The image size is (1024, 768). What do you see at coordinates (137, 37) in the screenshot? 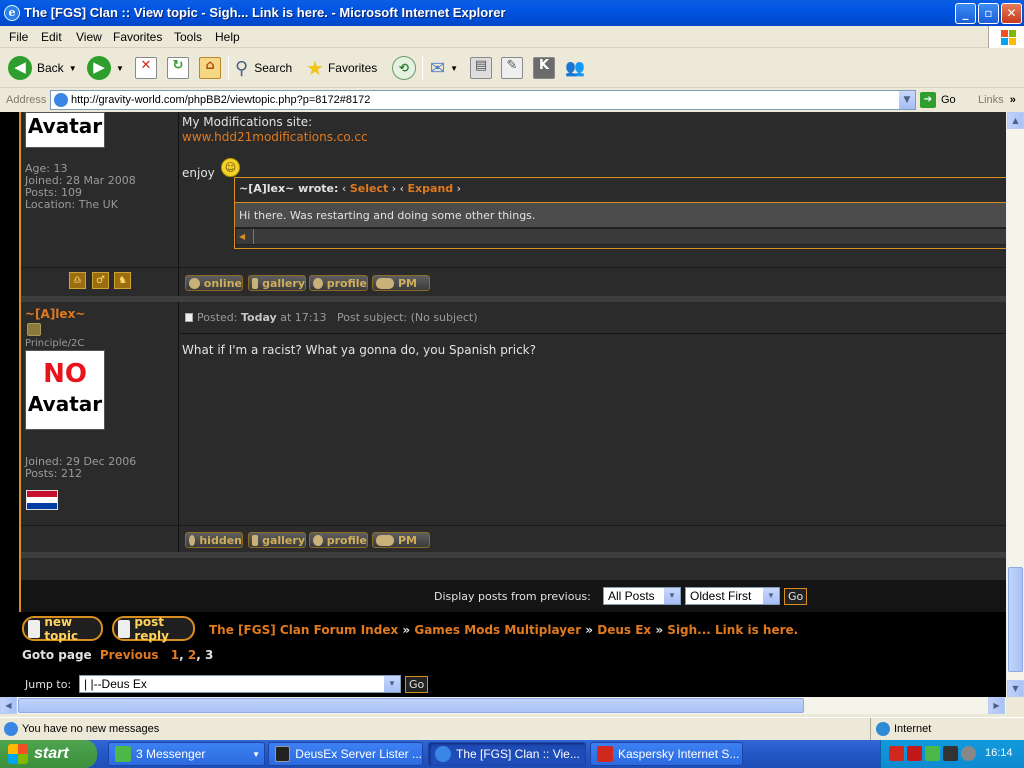
I see `menu-favorites: Favorites` at bounding box center [137, 37].